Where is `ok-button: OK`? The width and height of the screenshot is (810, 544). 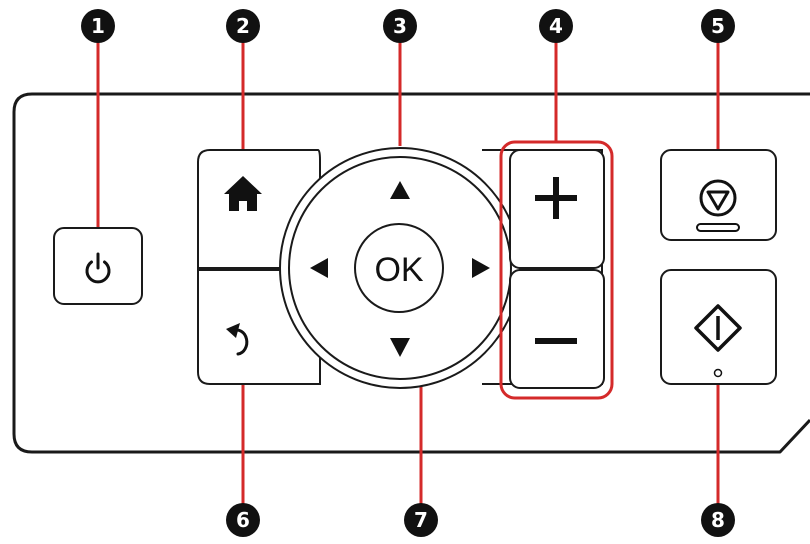
ok-button: OK is located at coordinates (399, 268).